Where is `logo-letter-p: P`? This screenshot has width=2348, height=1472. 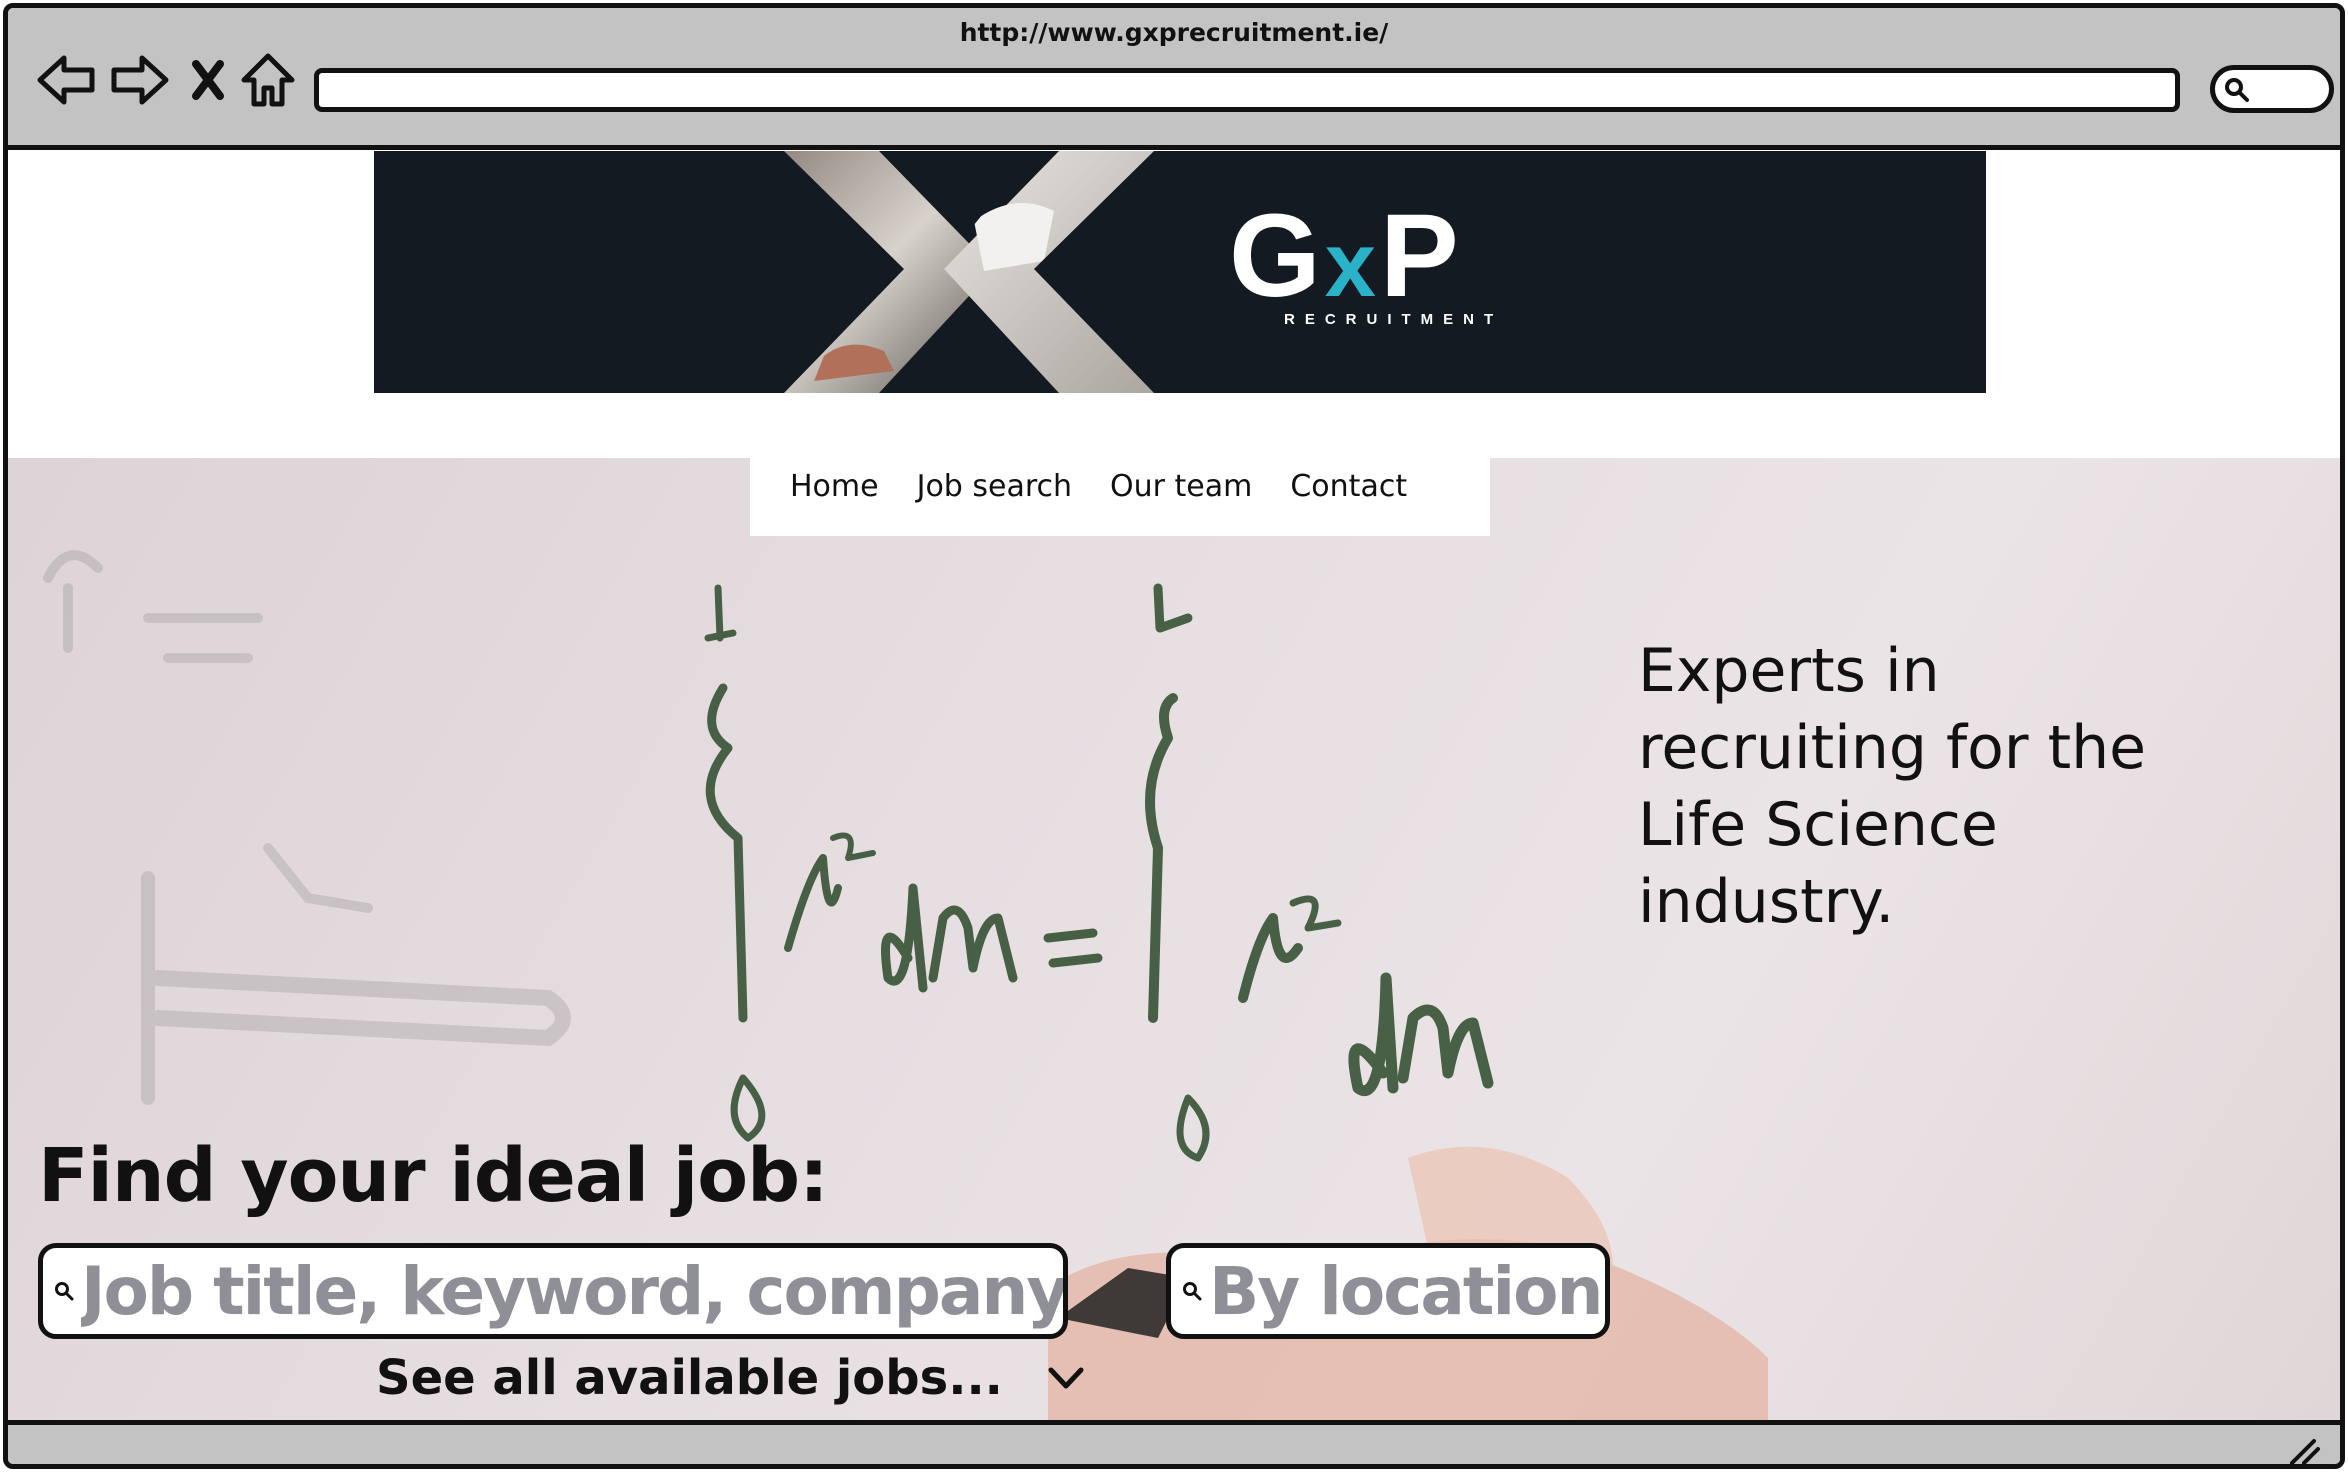 logo-letter-p: P is located at coordinates (1421, 256).